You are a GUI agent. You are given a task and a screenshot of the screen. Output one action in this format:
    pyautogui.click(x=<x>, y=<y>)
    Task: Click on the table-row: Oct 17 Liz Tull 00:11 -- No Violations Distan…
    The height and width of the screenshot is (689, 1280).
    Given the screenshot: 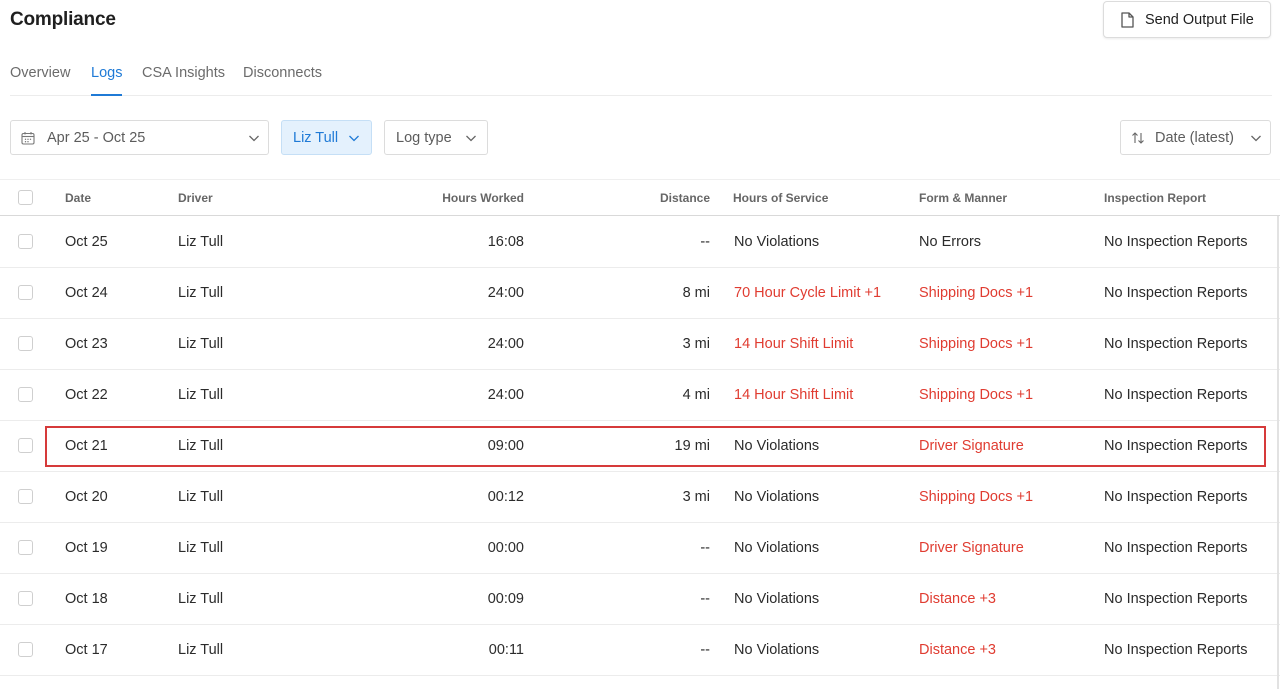 What is the action you would take?
    pyautogui.click(x=640, y=650)
    